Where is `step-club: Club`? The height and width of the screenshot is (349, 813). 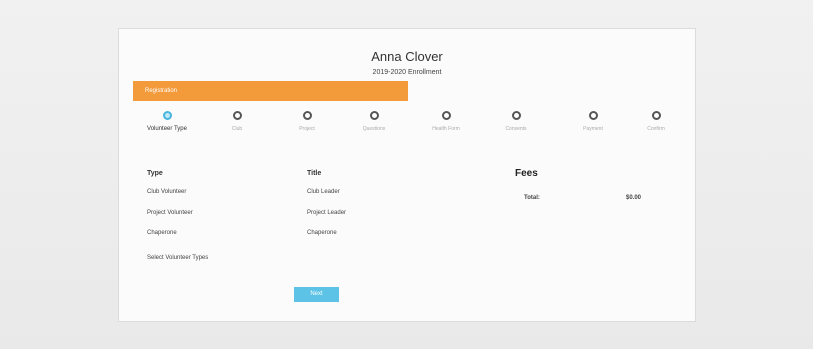
step-club: Club is located at coordinates (237, 121).